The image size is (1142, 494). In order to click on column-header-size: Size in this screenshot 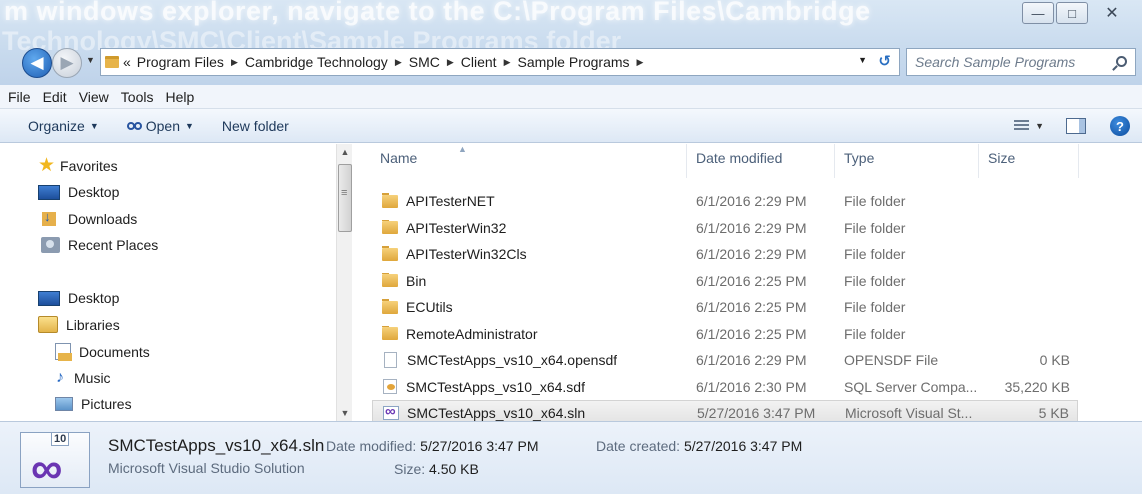, I will do `click(1001, 158)`.